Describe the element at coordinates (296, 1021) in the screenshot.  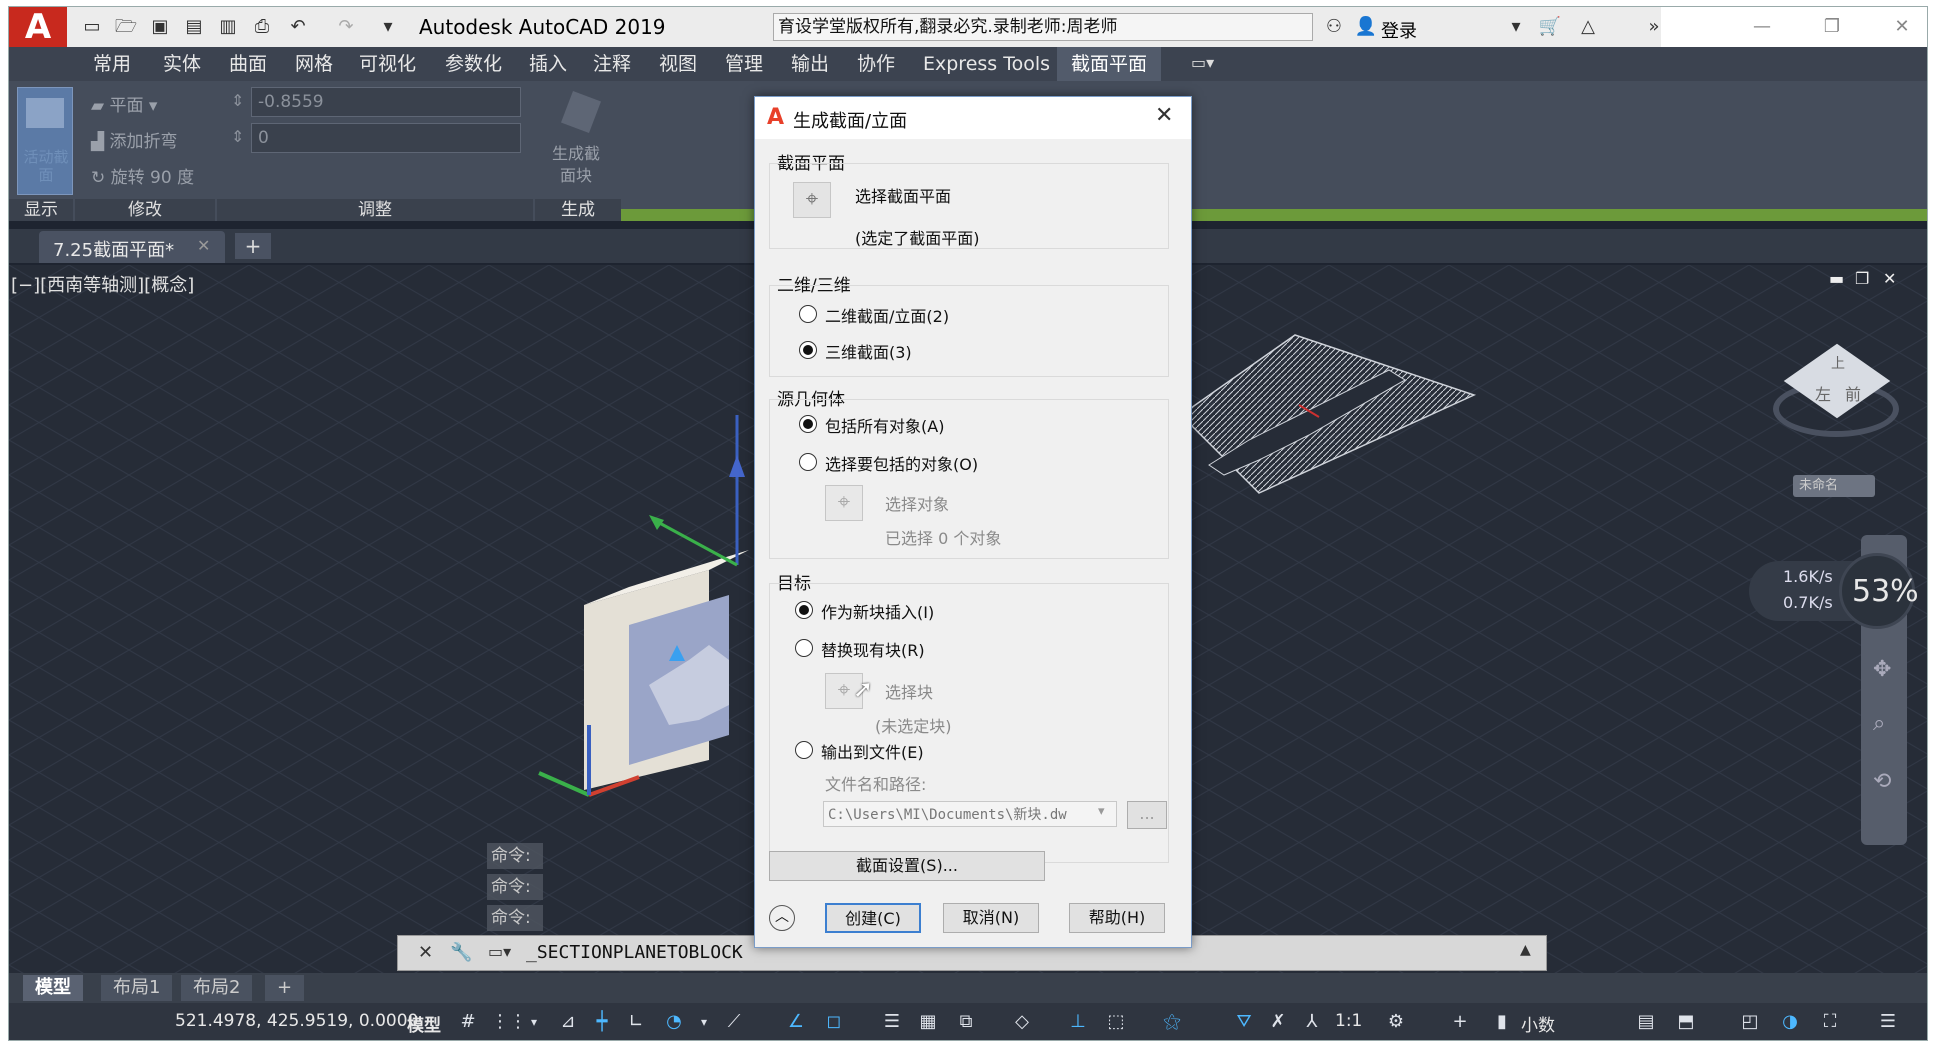
I see `coordinates-readout: 521.4978, 425.9519, 0.0000` at that location.